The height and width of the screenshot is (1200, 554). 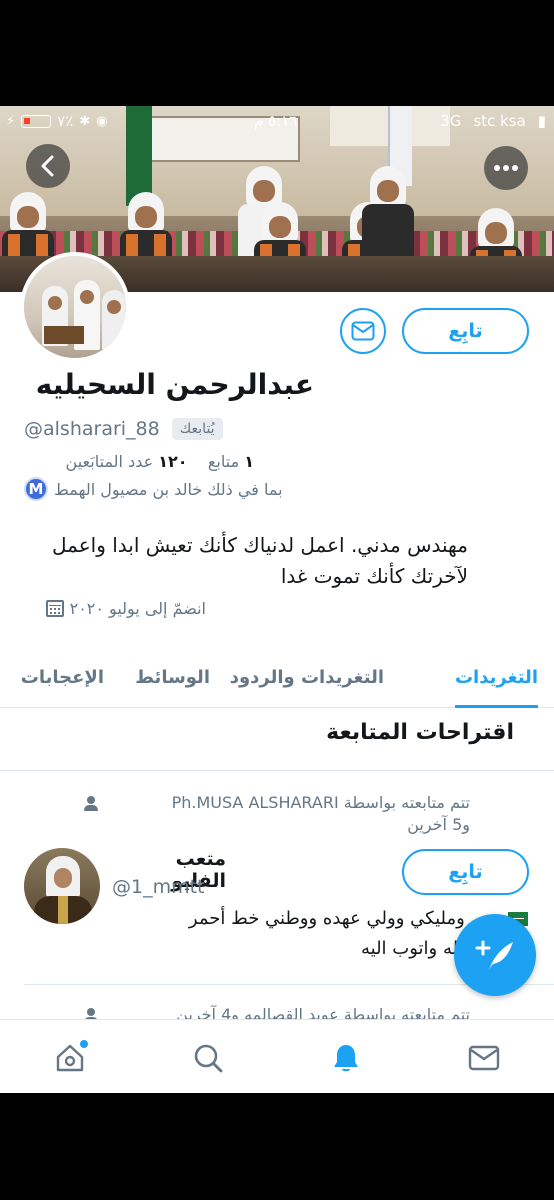 What do you see at coordinates (36, 489) in the screenshot?
I see `mutual-avatar-badge: M` at bounding box center [36, 489].